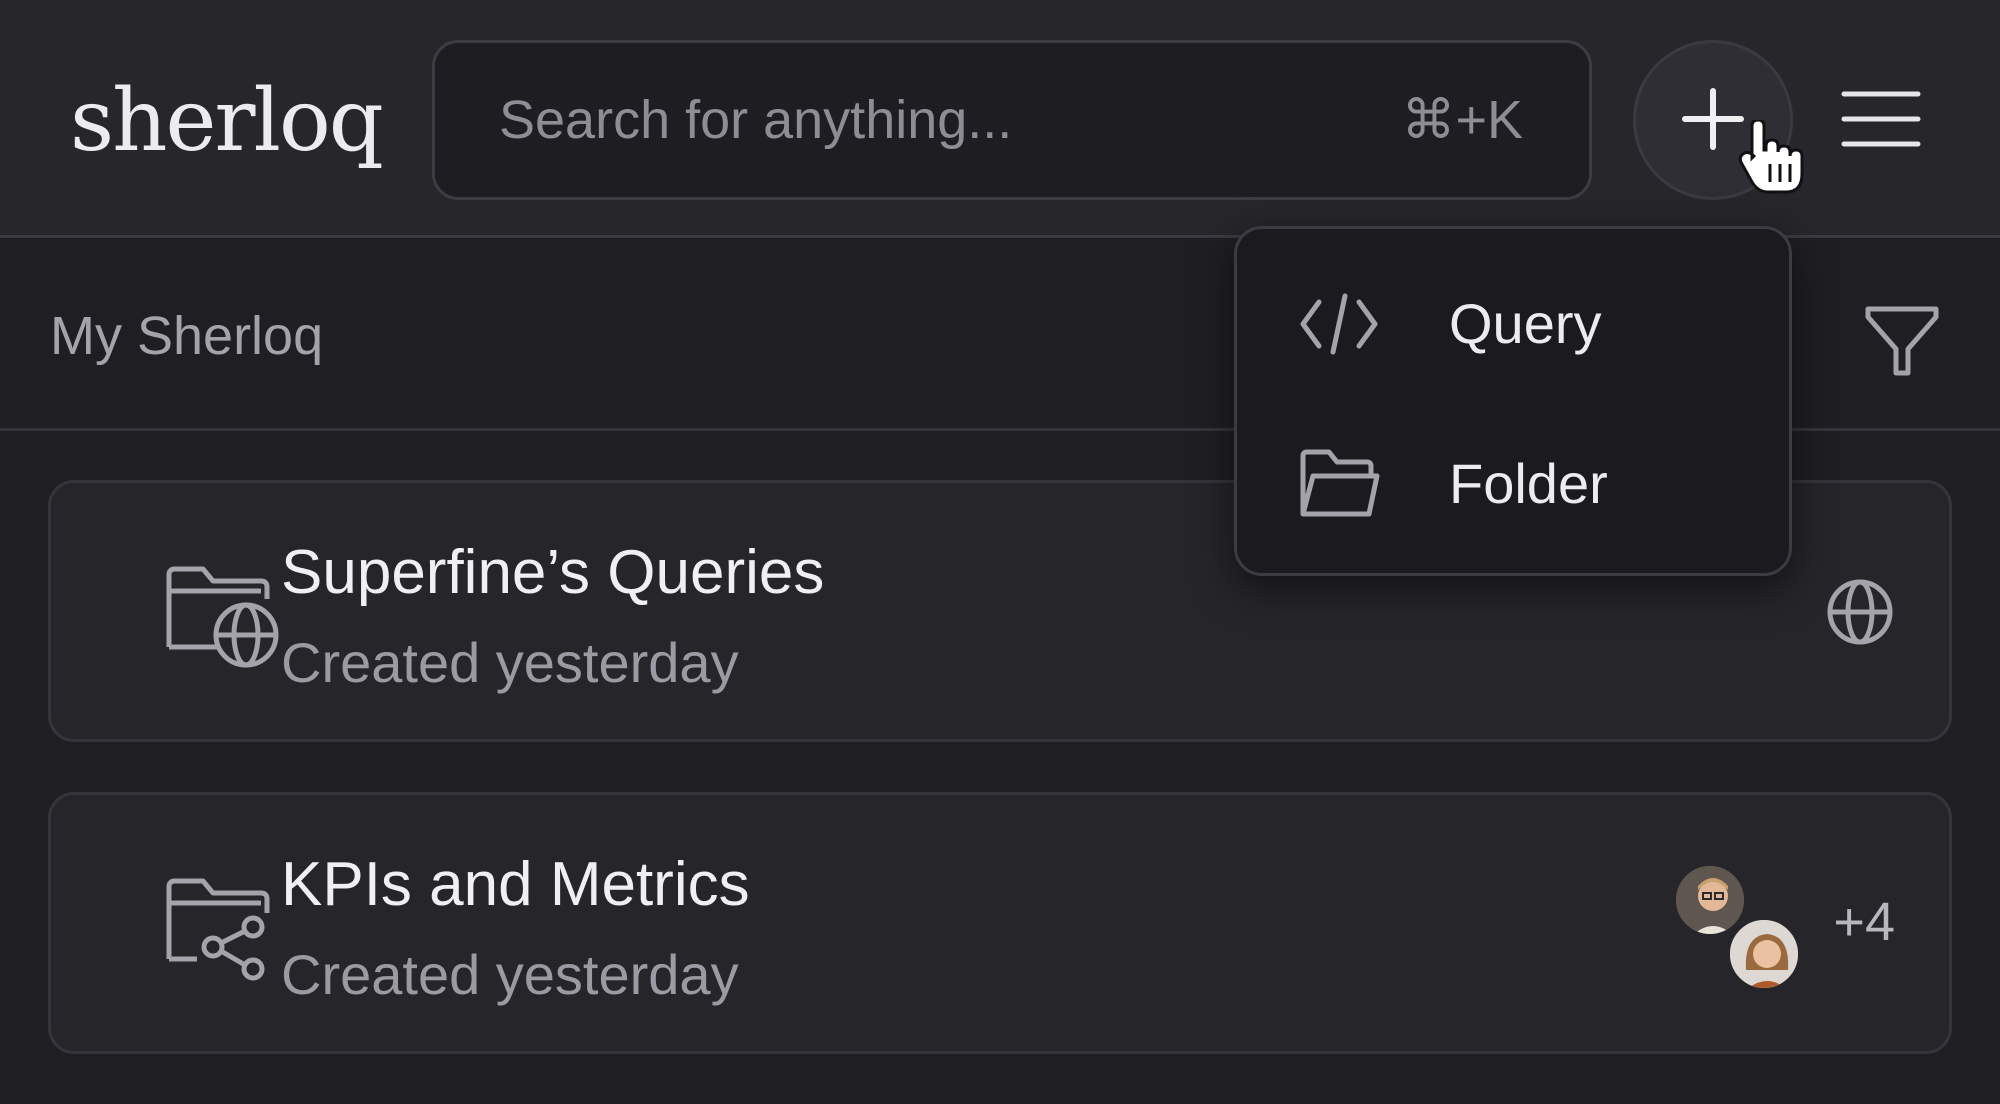 The image size is (2000, 1104). I want to click on filter-icon, so click(1902, 341).